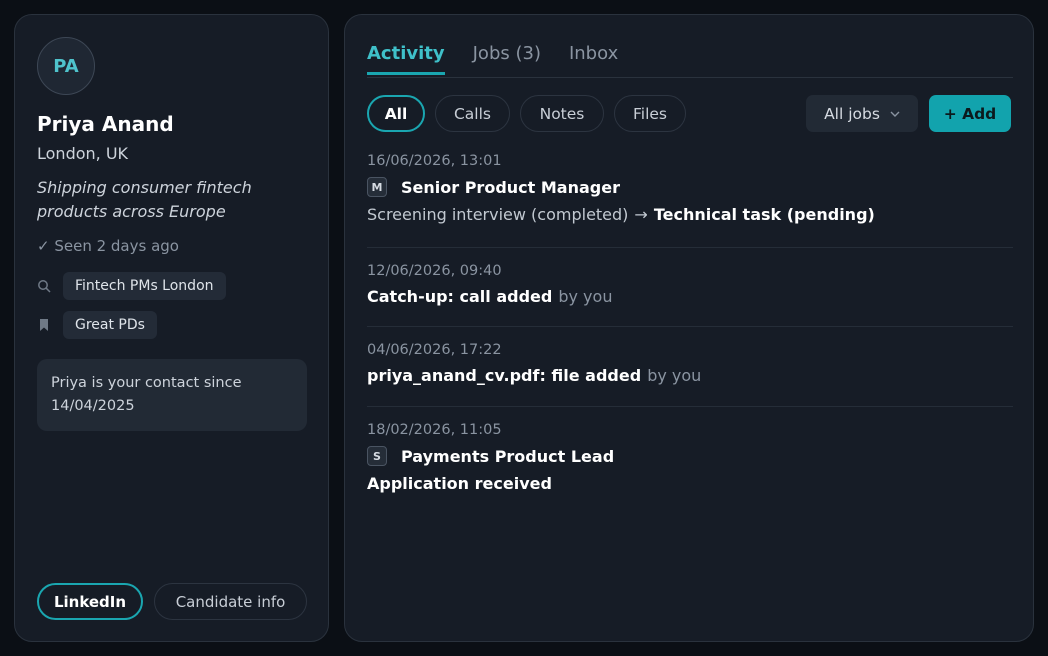  What do you see at coordinates (895, 114) in the screenshot?
I see `chevron-down-icon` at bounding box center [895, 114].